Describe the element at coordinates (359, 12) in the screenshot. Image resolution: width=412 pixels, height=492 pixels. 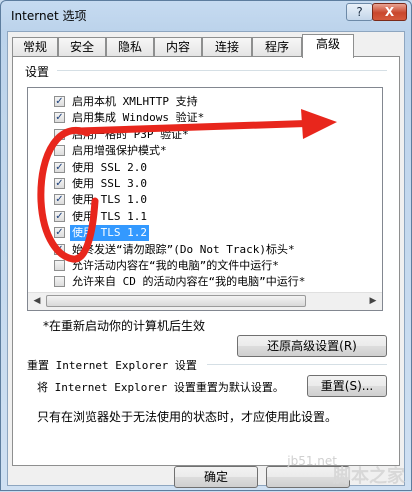
I see `help-button: ?` at that location.